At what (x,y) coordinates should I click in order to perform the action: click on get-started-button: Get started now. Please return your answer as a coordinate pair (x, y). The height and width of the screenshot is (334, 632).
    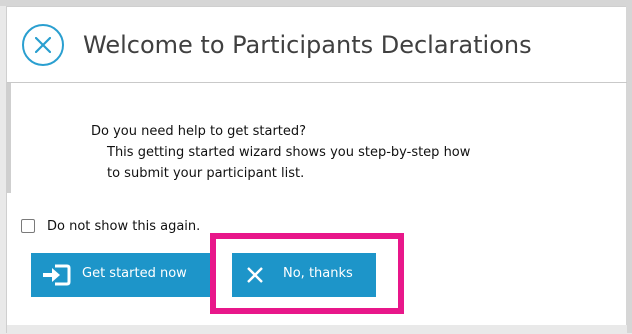
    Looking at the image, I should click on (120, 275).